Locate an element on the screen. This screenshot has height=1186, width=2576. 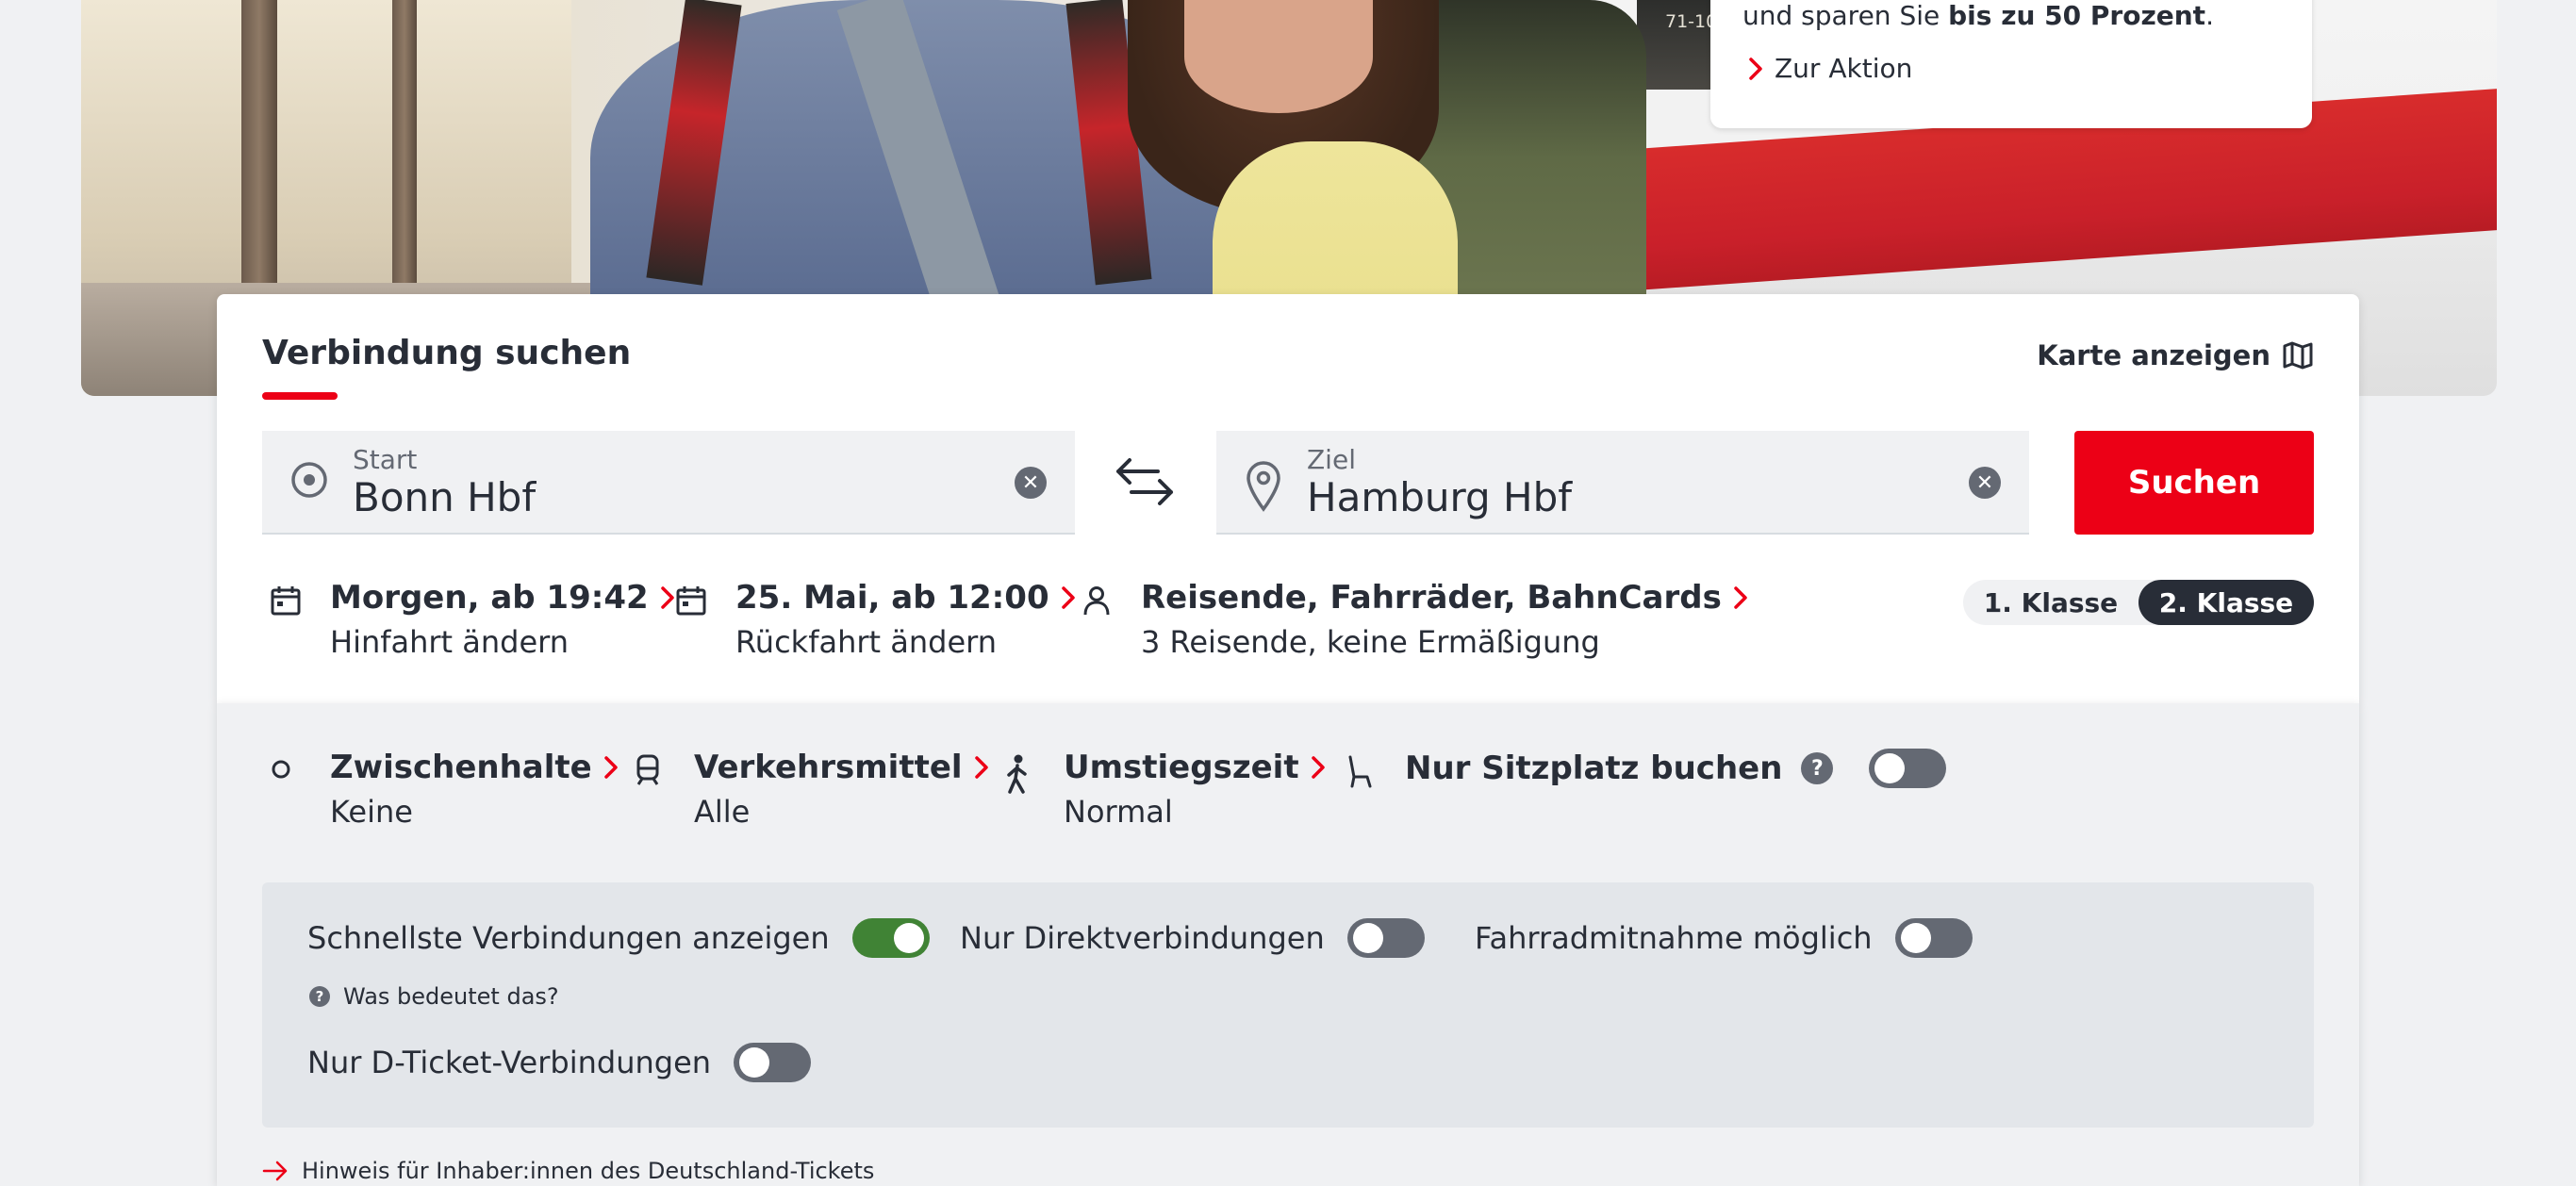
seat-only-label: Nur Sitzplatz buchen is located at coordinates (1594, 768).